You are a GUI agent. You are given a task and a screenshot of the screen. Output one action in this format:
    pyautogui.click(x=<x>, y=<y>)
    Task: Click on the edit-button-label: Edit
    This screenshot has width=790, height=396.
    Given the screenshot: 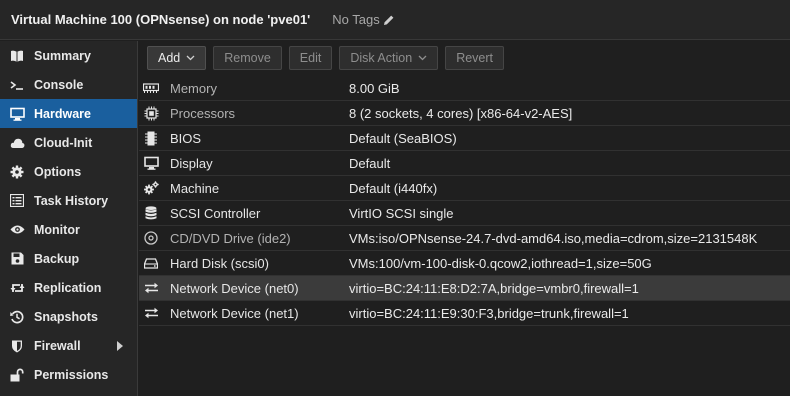 What is the action you would take?
    pyautogui.click(x=310, y=58)
    